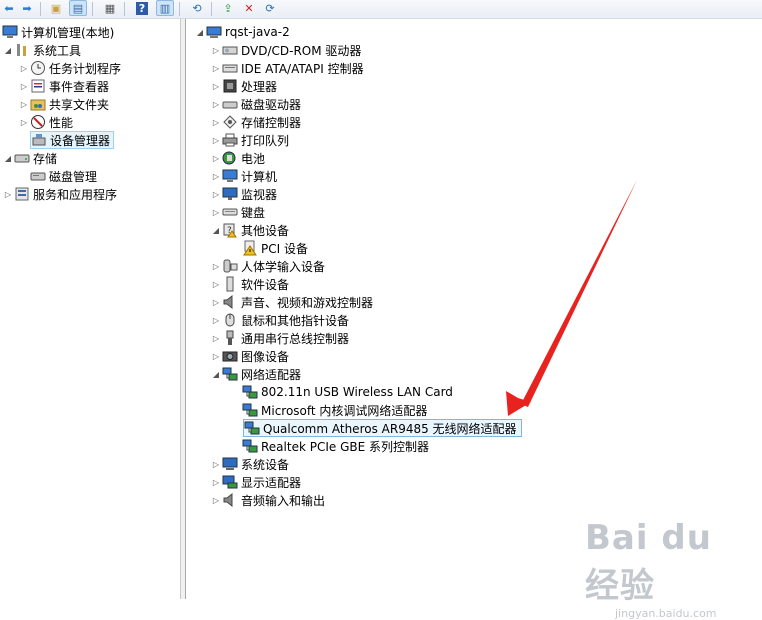 This screenshot has width=762, height=620. What do you see at coordinates (255, 122) in the screenshot?
I see `category-storage-controllers: ▷ 存储控制器` at bounding box center [255, 122].